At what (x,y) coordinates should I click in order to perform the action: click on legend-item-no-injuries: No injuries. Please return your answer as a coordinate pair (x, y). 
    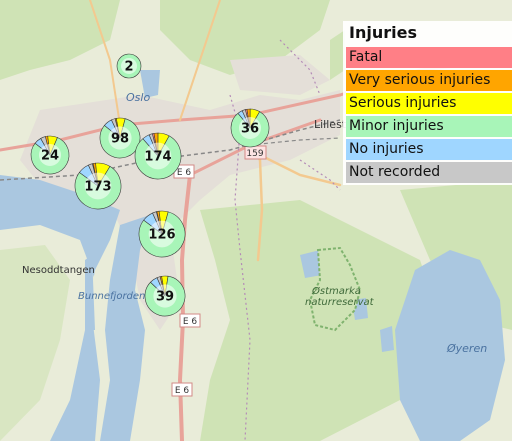
    Looking at the image, I should click on (429, 149).